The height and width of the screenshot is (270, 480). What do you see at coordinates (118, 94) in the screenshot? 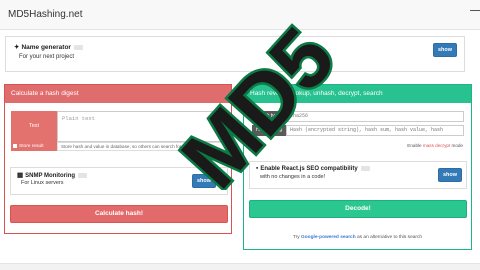
I see `calculate-panel-heading: Calculate a hash digest` at bounding box center [118, 94].